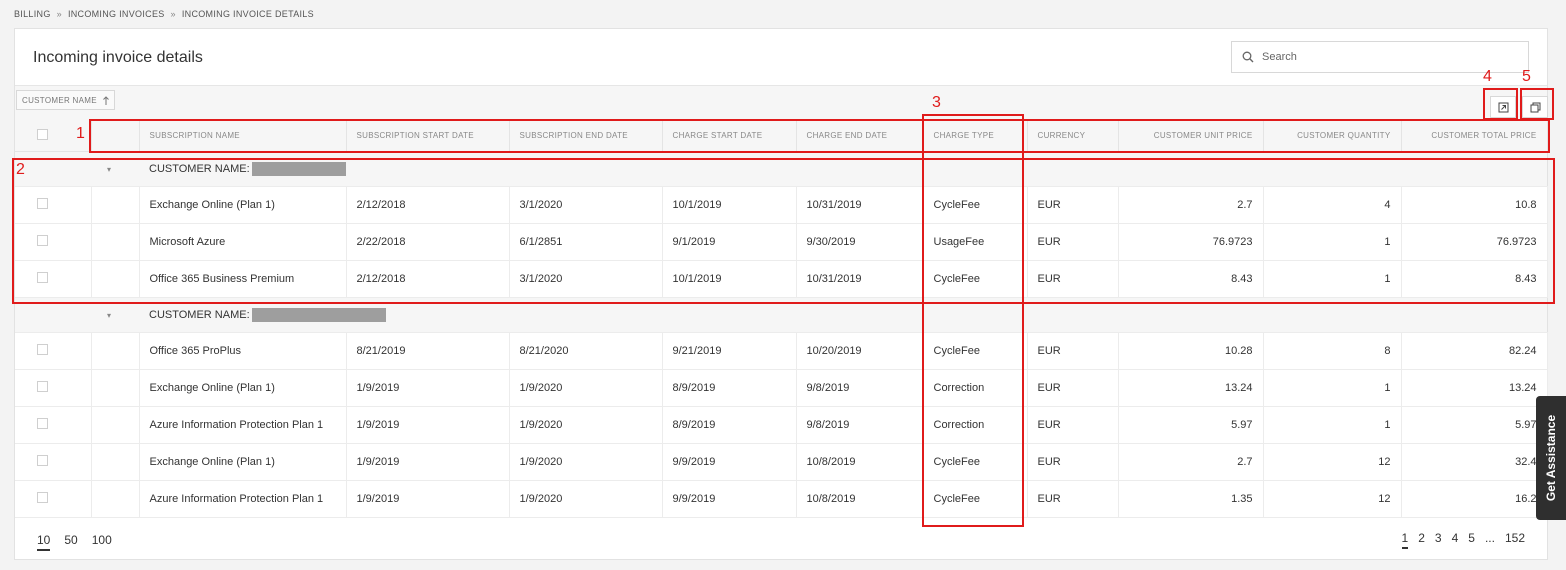  What do you see at coordinates (729, 136) in the screenshot?
I see `column-header-charge-start-date: CHARGE START DATE` at bounding box center [729, 136].